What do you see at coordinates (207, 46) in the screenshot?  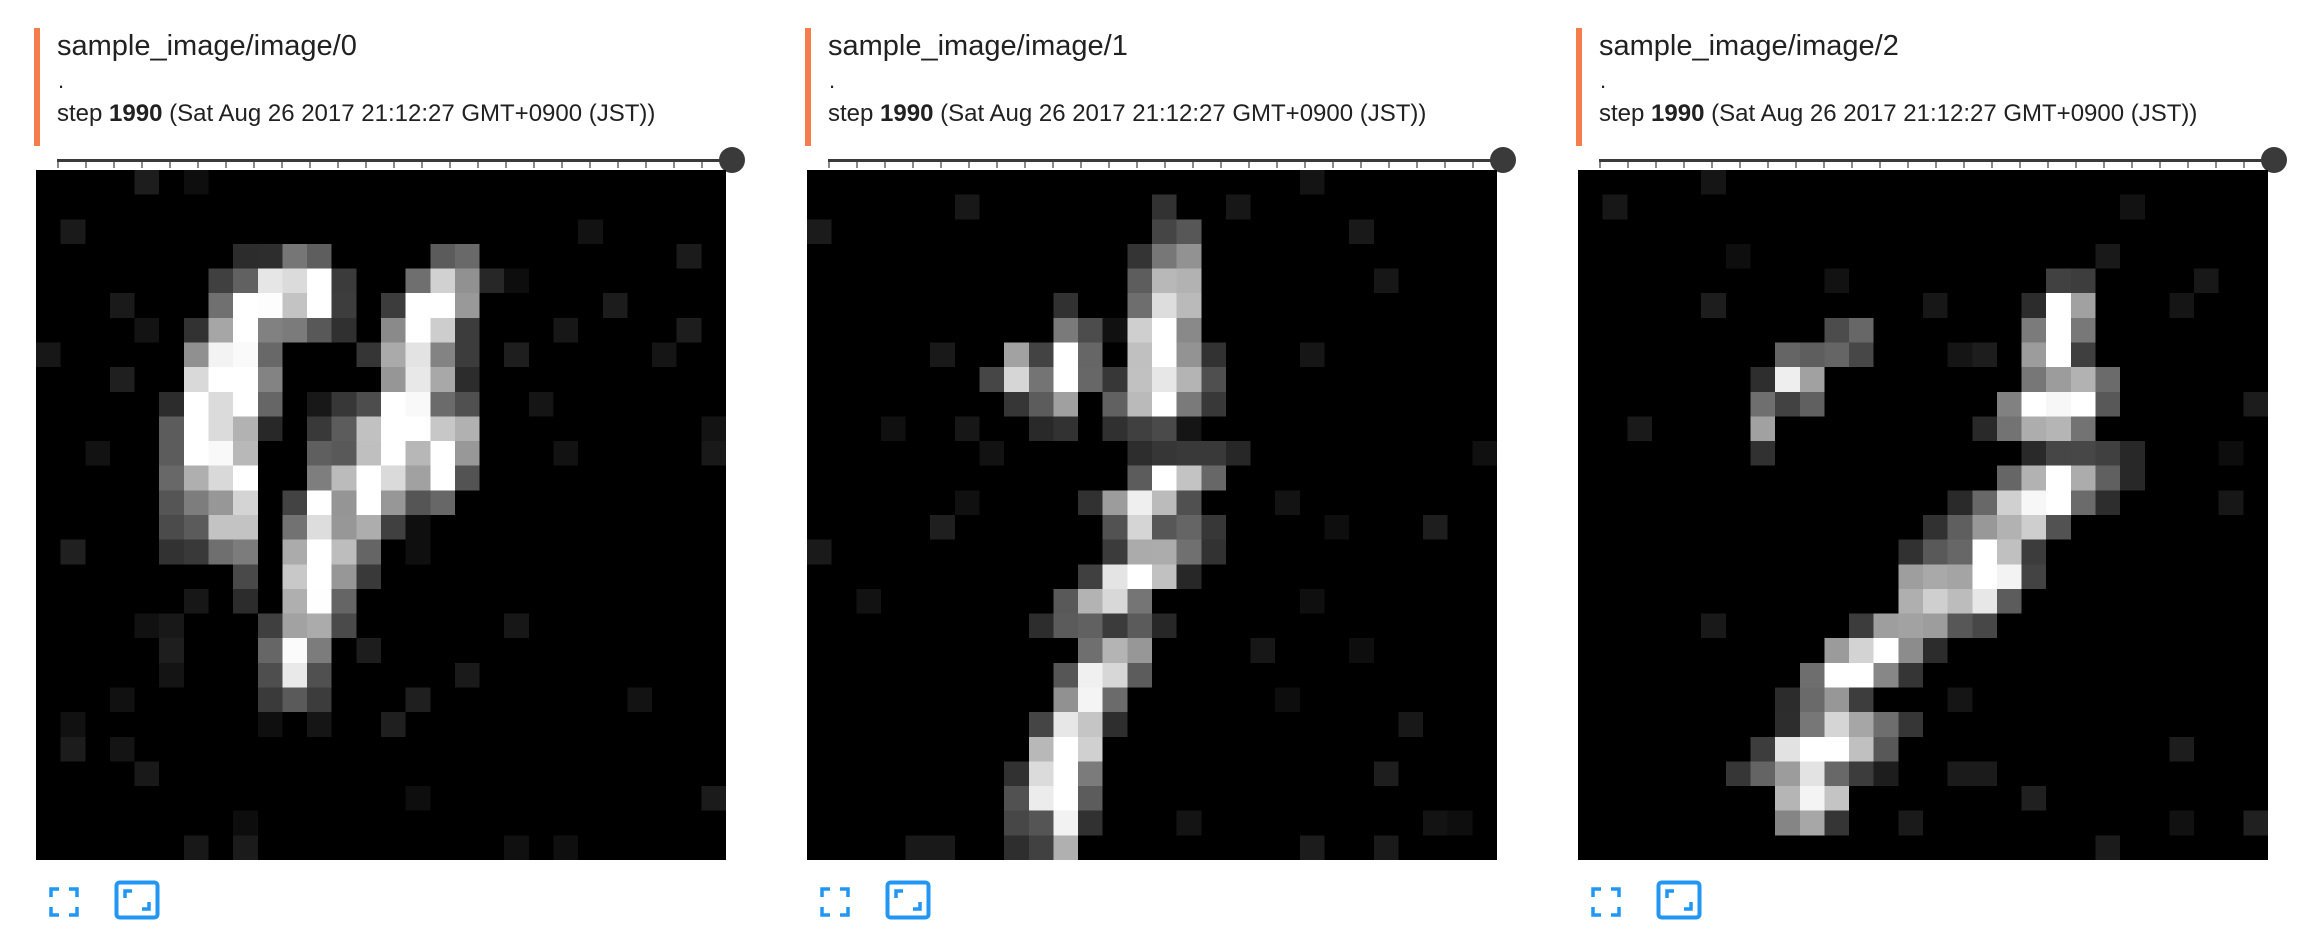 I see `tag-title: sample_image/image/0` at bounding box center [207, 46].